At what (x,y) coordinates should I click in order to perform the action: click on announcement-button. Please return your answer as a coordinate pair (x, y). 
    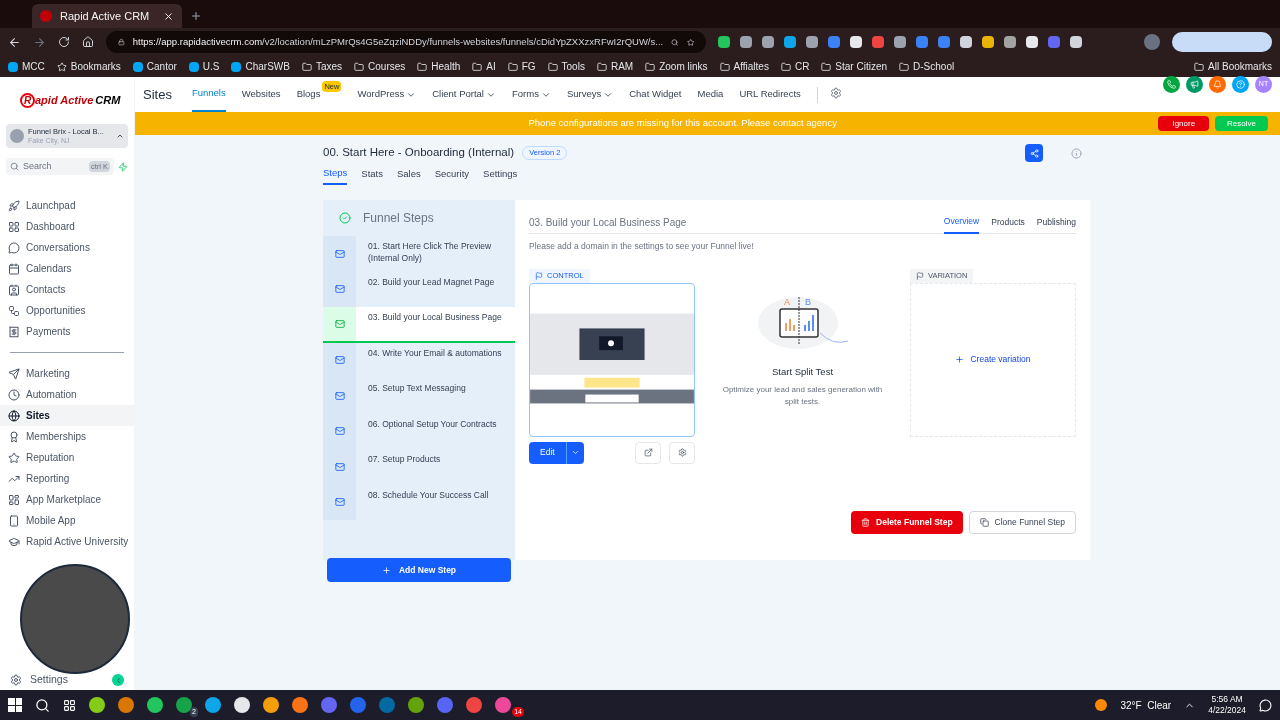
    Looking at the image, I should click on (1194, 84).